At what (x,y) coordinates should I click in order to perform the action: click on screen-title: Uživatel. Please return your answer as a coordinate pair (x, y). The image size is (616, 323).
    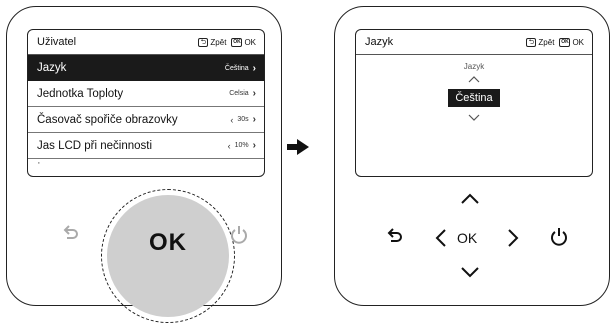
    Looking at the image, I should click on (57, 42).